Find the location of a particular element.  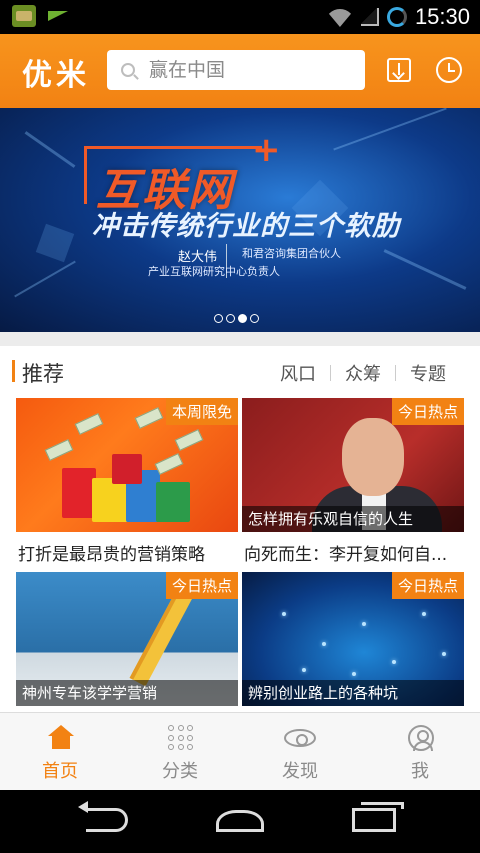

recent-apps-icon is located at coordinates (378, 817).